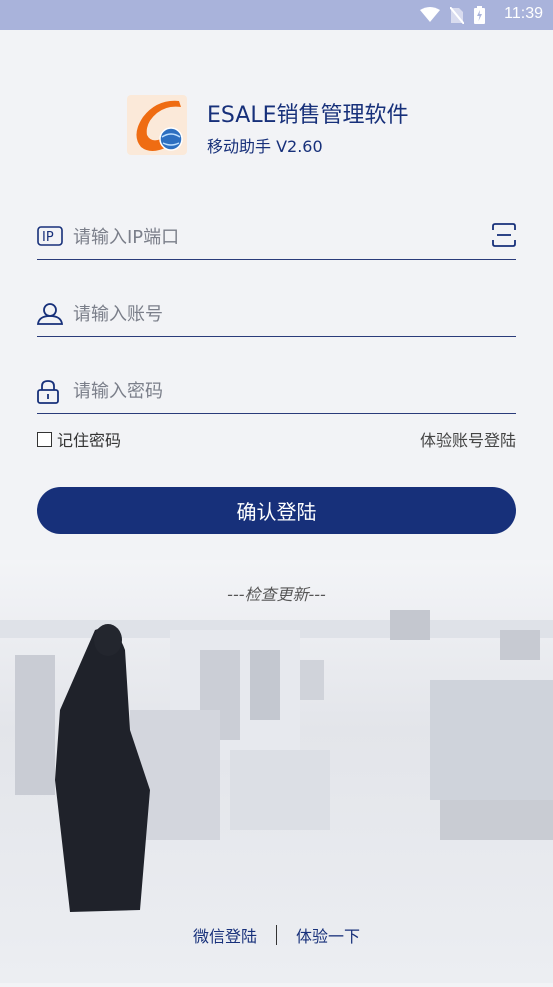  What do you see at coordinates (523, 13) in the screenshot?
I see `status-time: 11:39` at bounding box center [523, 13].